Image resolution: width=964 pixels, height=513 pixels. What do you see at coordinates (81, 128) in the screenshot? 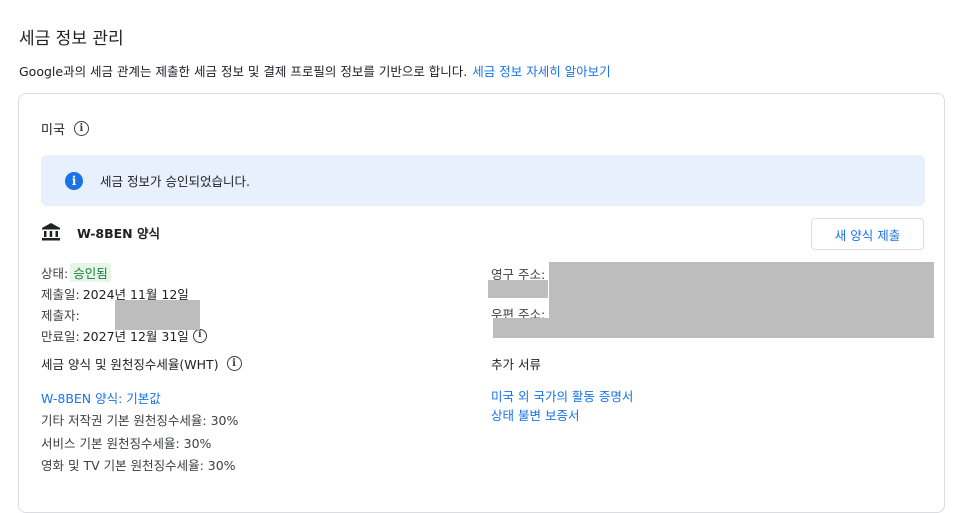
I see `country-info-icon: i` at bounding box center [81, 128].